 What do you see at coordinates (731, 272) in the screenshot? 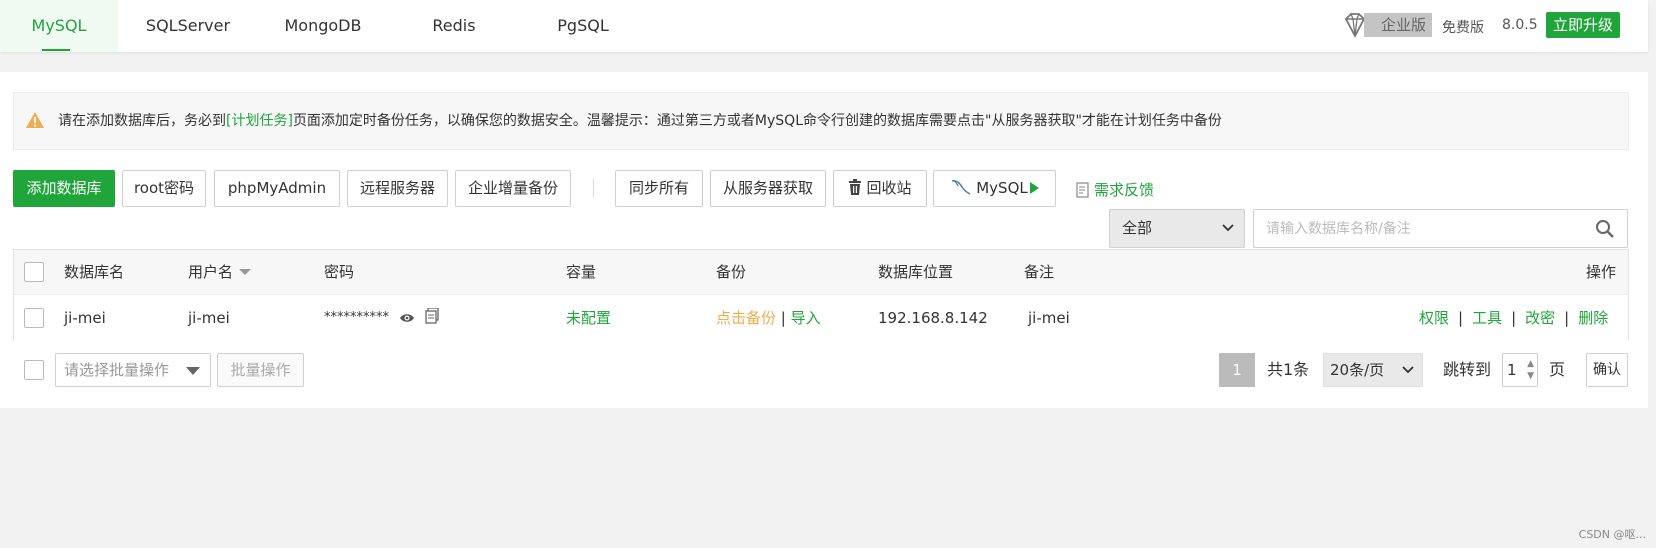
I see `header-backup: 备份` at bounding box center [731, 272].